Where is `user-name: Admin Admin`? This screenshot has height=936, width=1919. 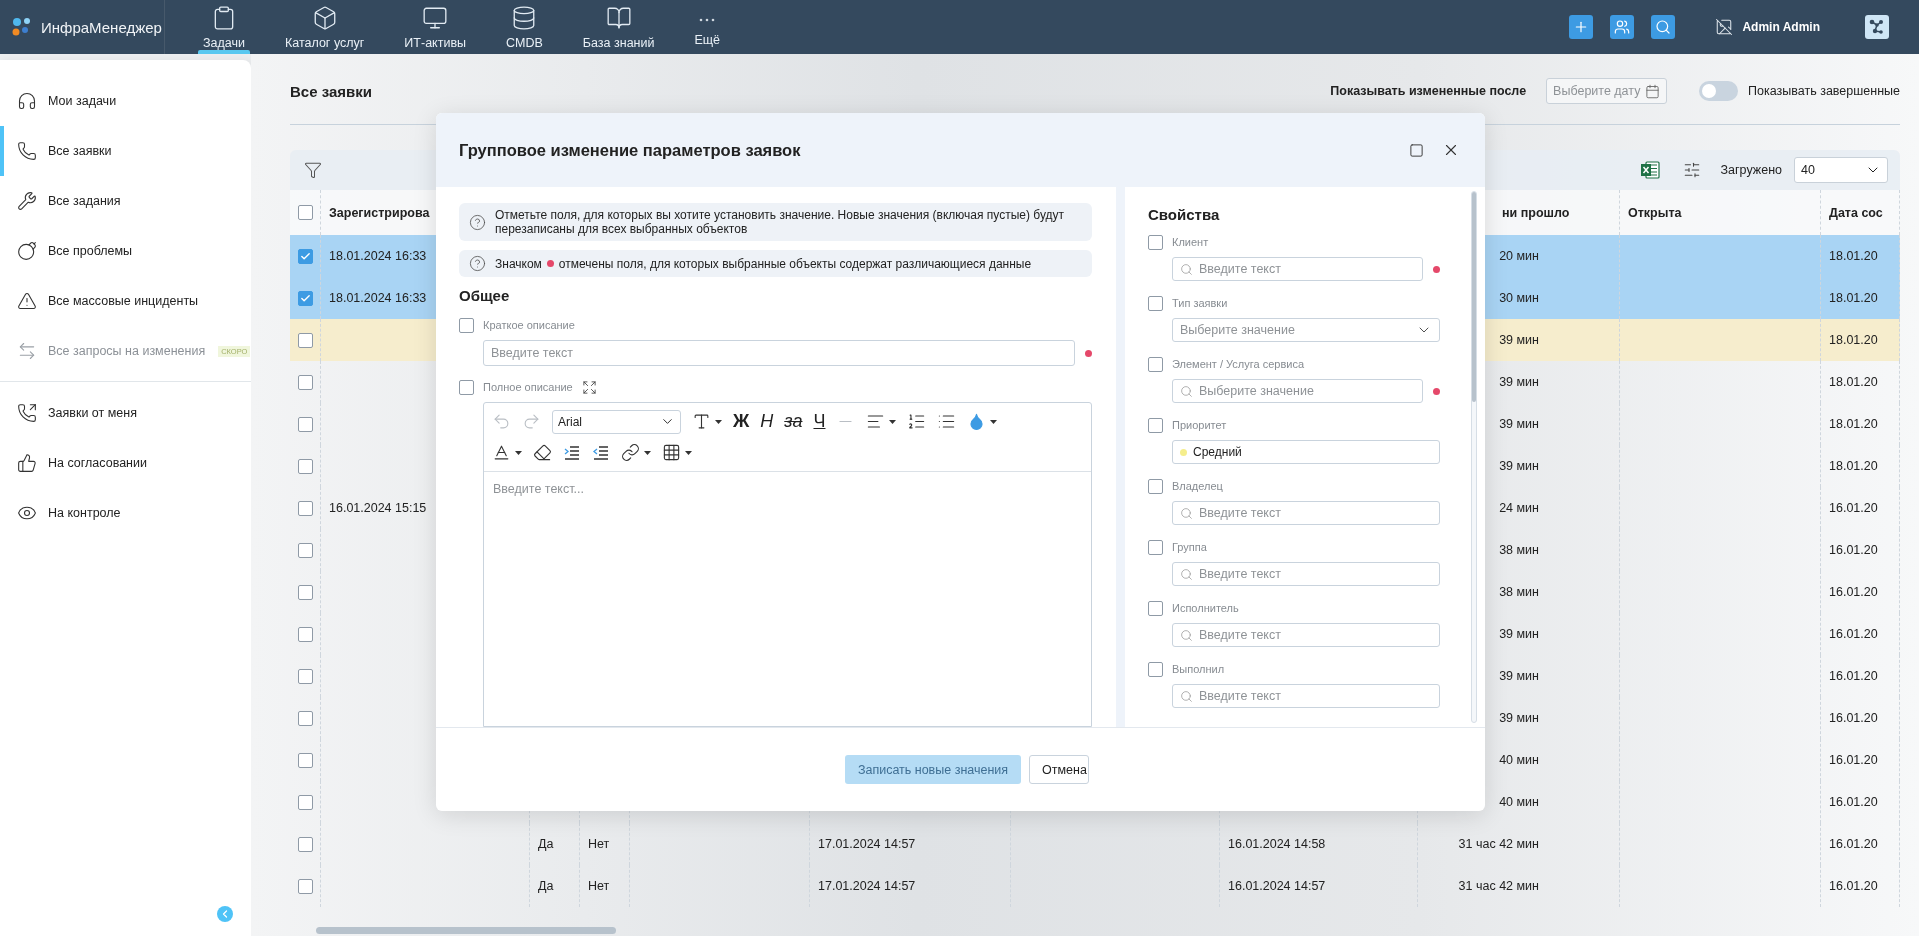 user-name: Admin Admin is located at coordinates (1781, 27).